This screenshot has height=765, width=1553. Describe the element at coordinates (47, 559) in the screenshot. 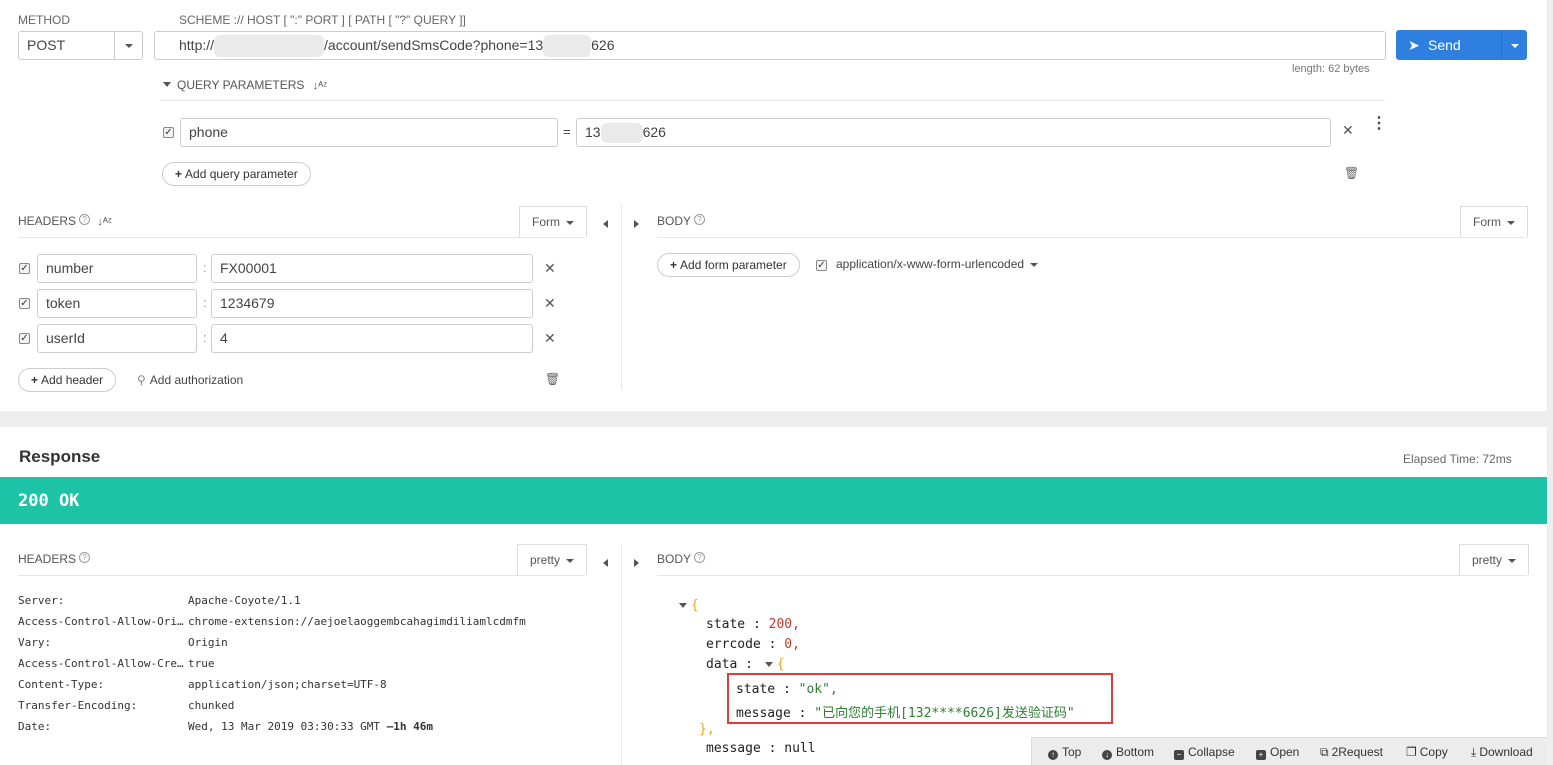

I see `response-headers-label: HEADERS` at that location.